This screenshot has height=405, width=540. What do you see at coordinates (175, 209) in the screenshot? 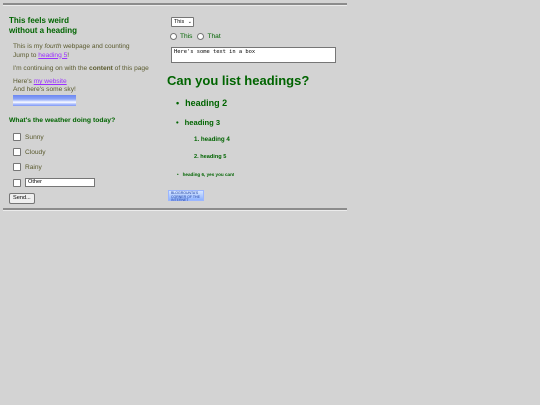
I see `bottom-divider` at bounding box center [175, 209].